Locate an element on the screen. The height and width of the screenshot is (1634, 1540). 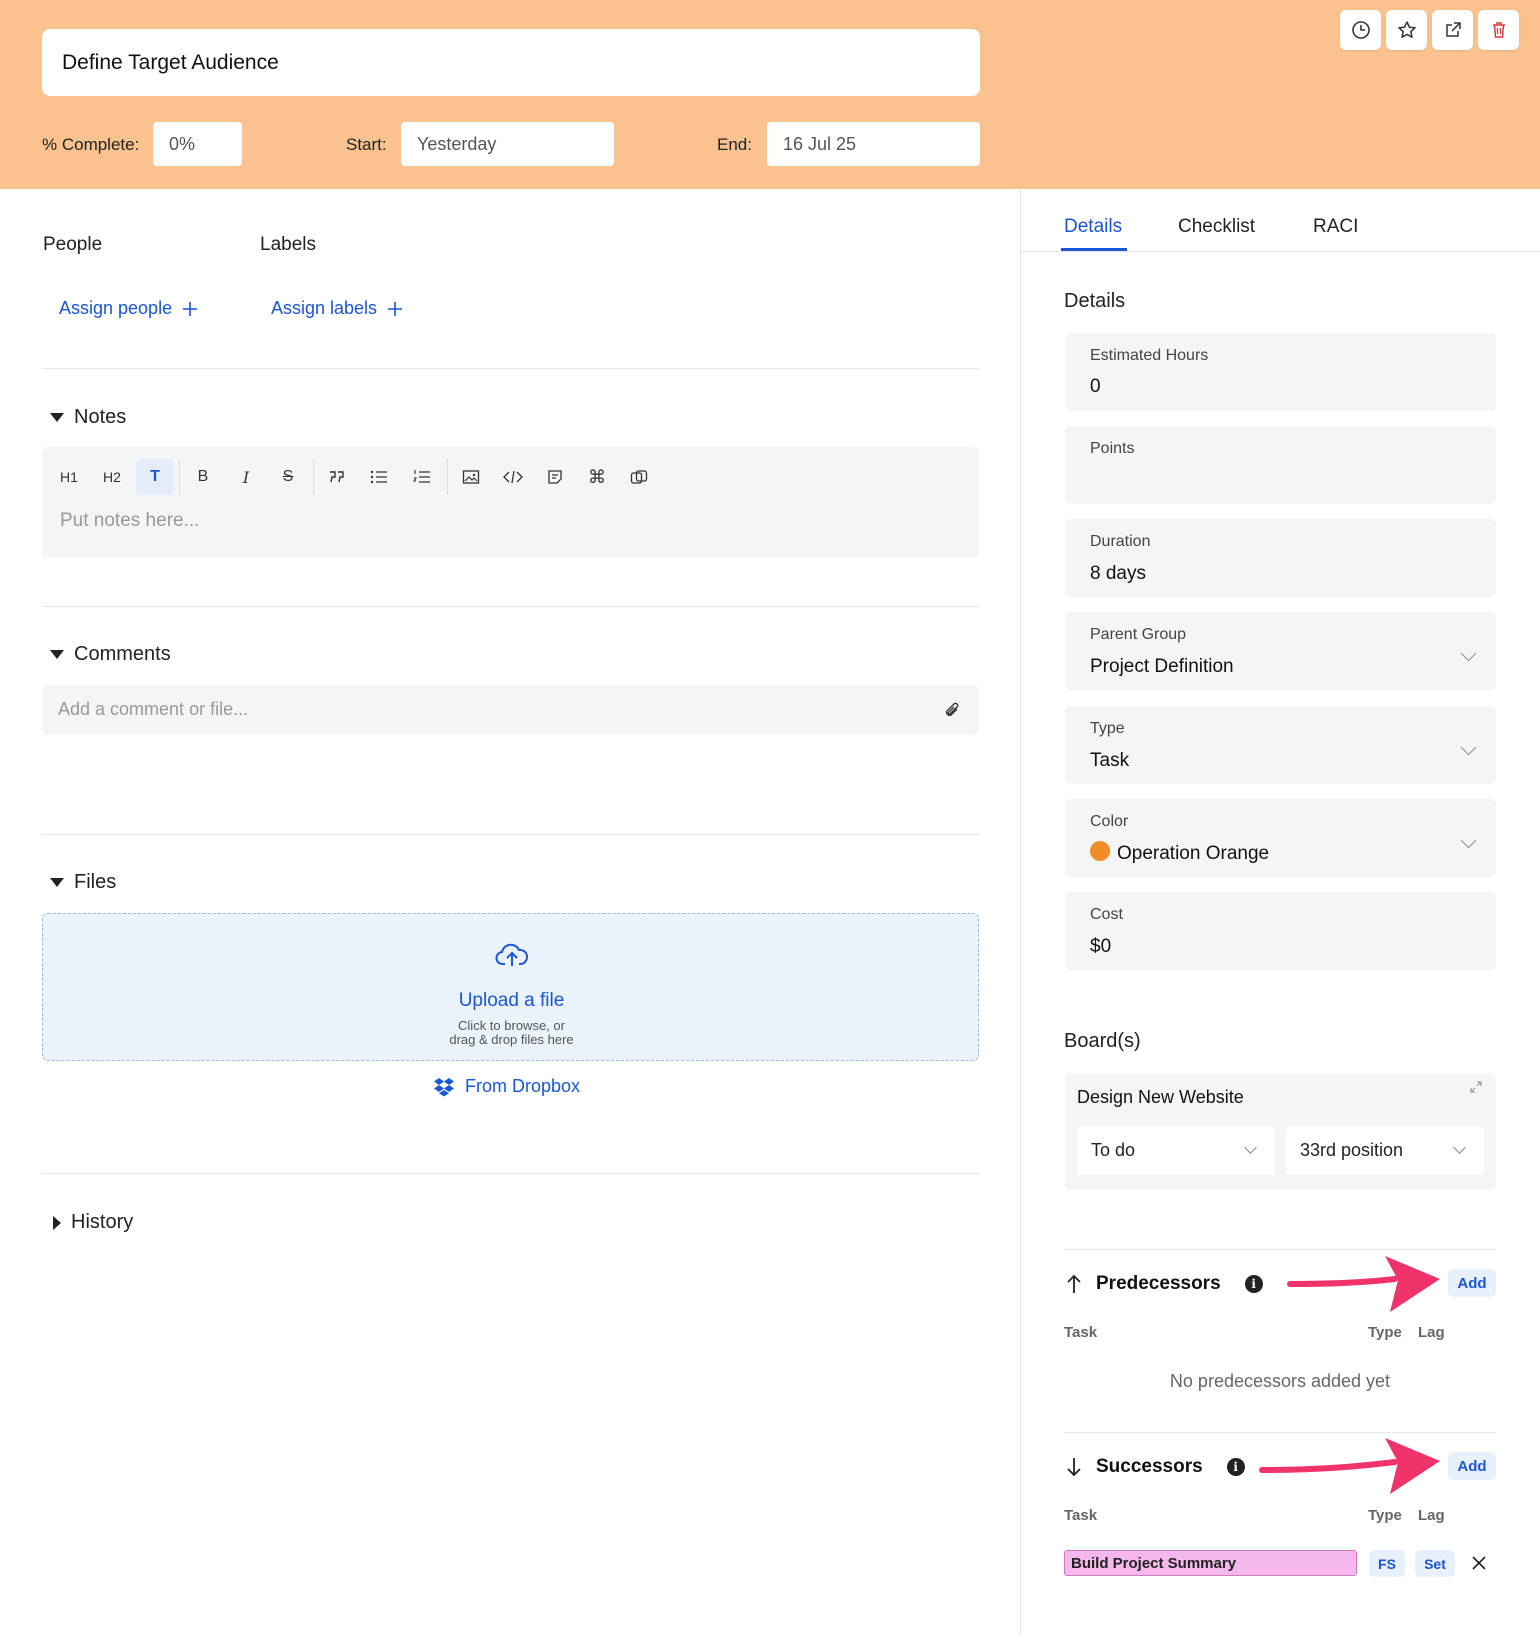
tab-raci: RACI is located at coordinates (1335, 227).